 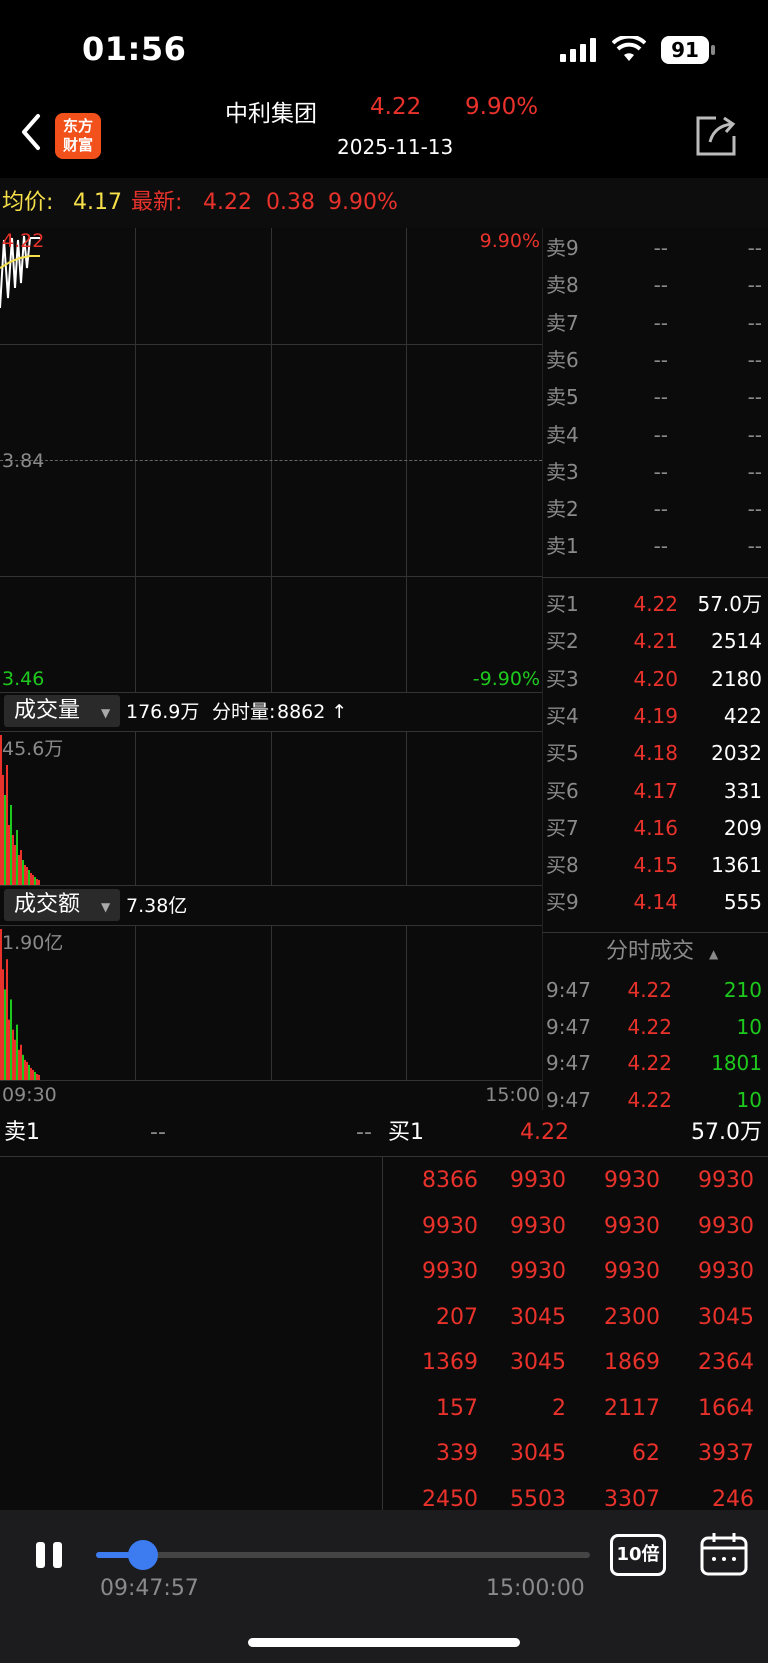 I want to click on ask-row: 卖5 -- --, so click(x=655, y=397).